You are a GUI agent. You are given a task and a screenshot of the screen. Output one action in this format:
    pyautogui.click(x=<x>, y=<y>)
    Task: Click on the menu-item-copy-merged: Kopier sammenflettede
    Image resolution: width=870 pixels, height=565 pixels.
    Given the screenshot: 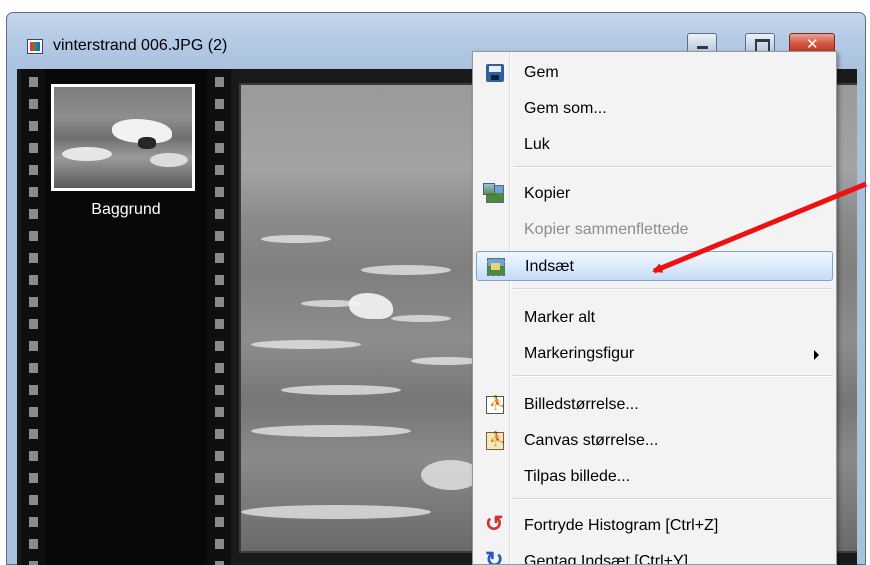 What is the action you would take?
    pyautogui.click(x=606, y=229)
    